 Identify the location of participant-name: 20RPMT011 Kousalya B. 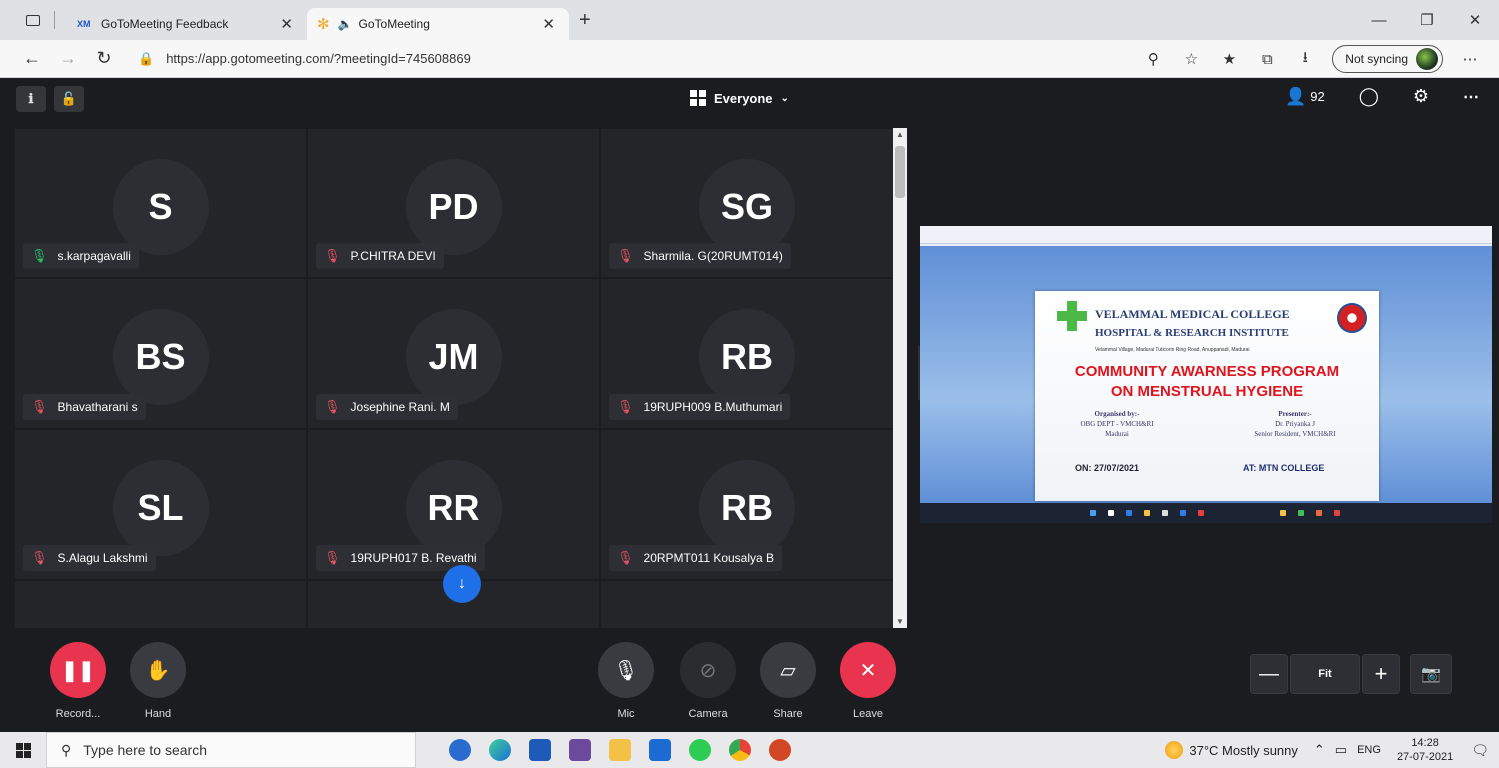
(709, 558).